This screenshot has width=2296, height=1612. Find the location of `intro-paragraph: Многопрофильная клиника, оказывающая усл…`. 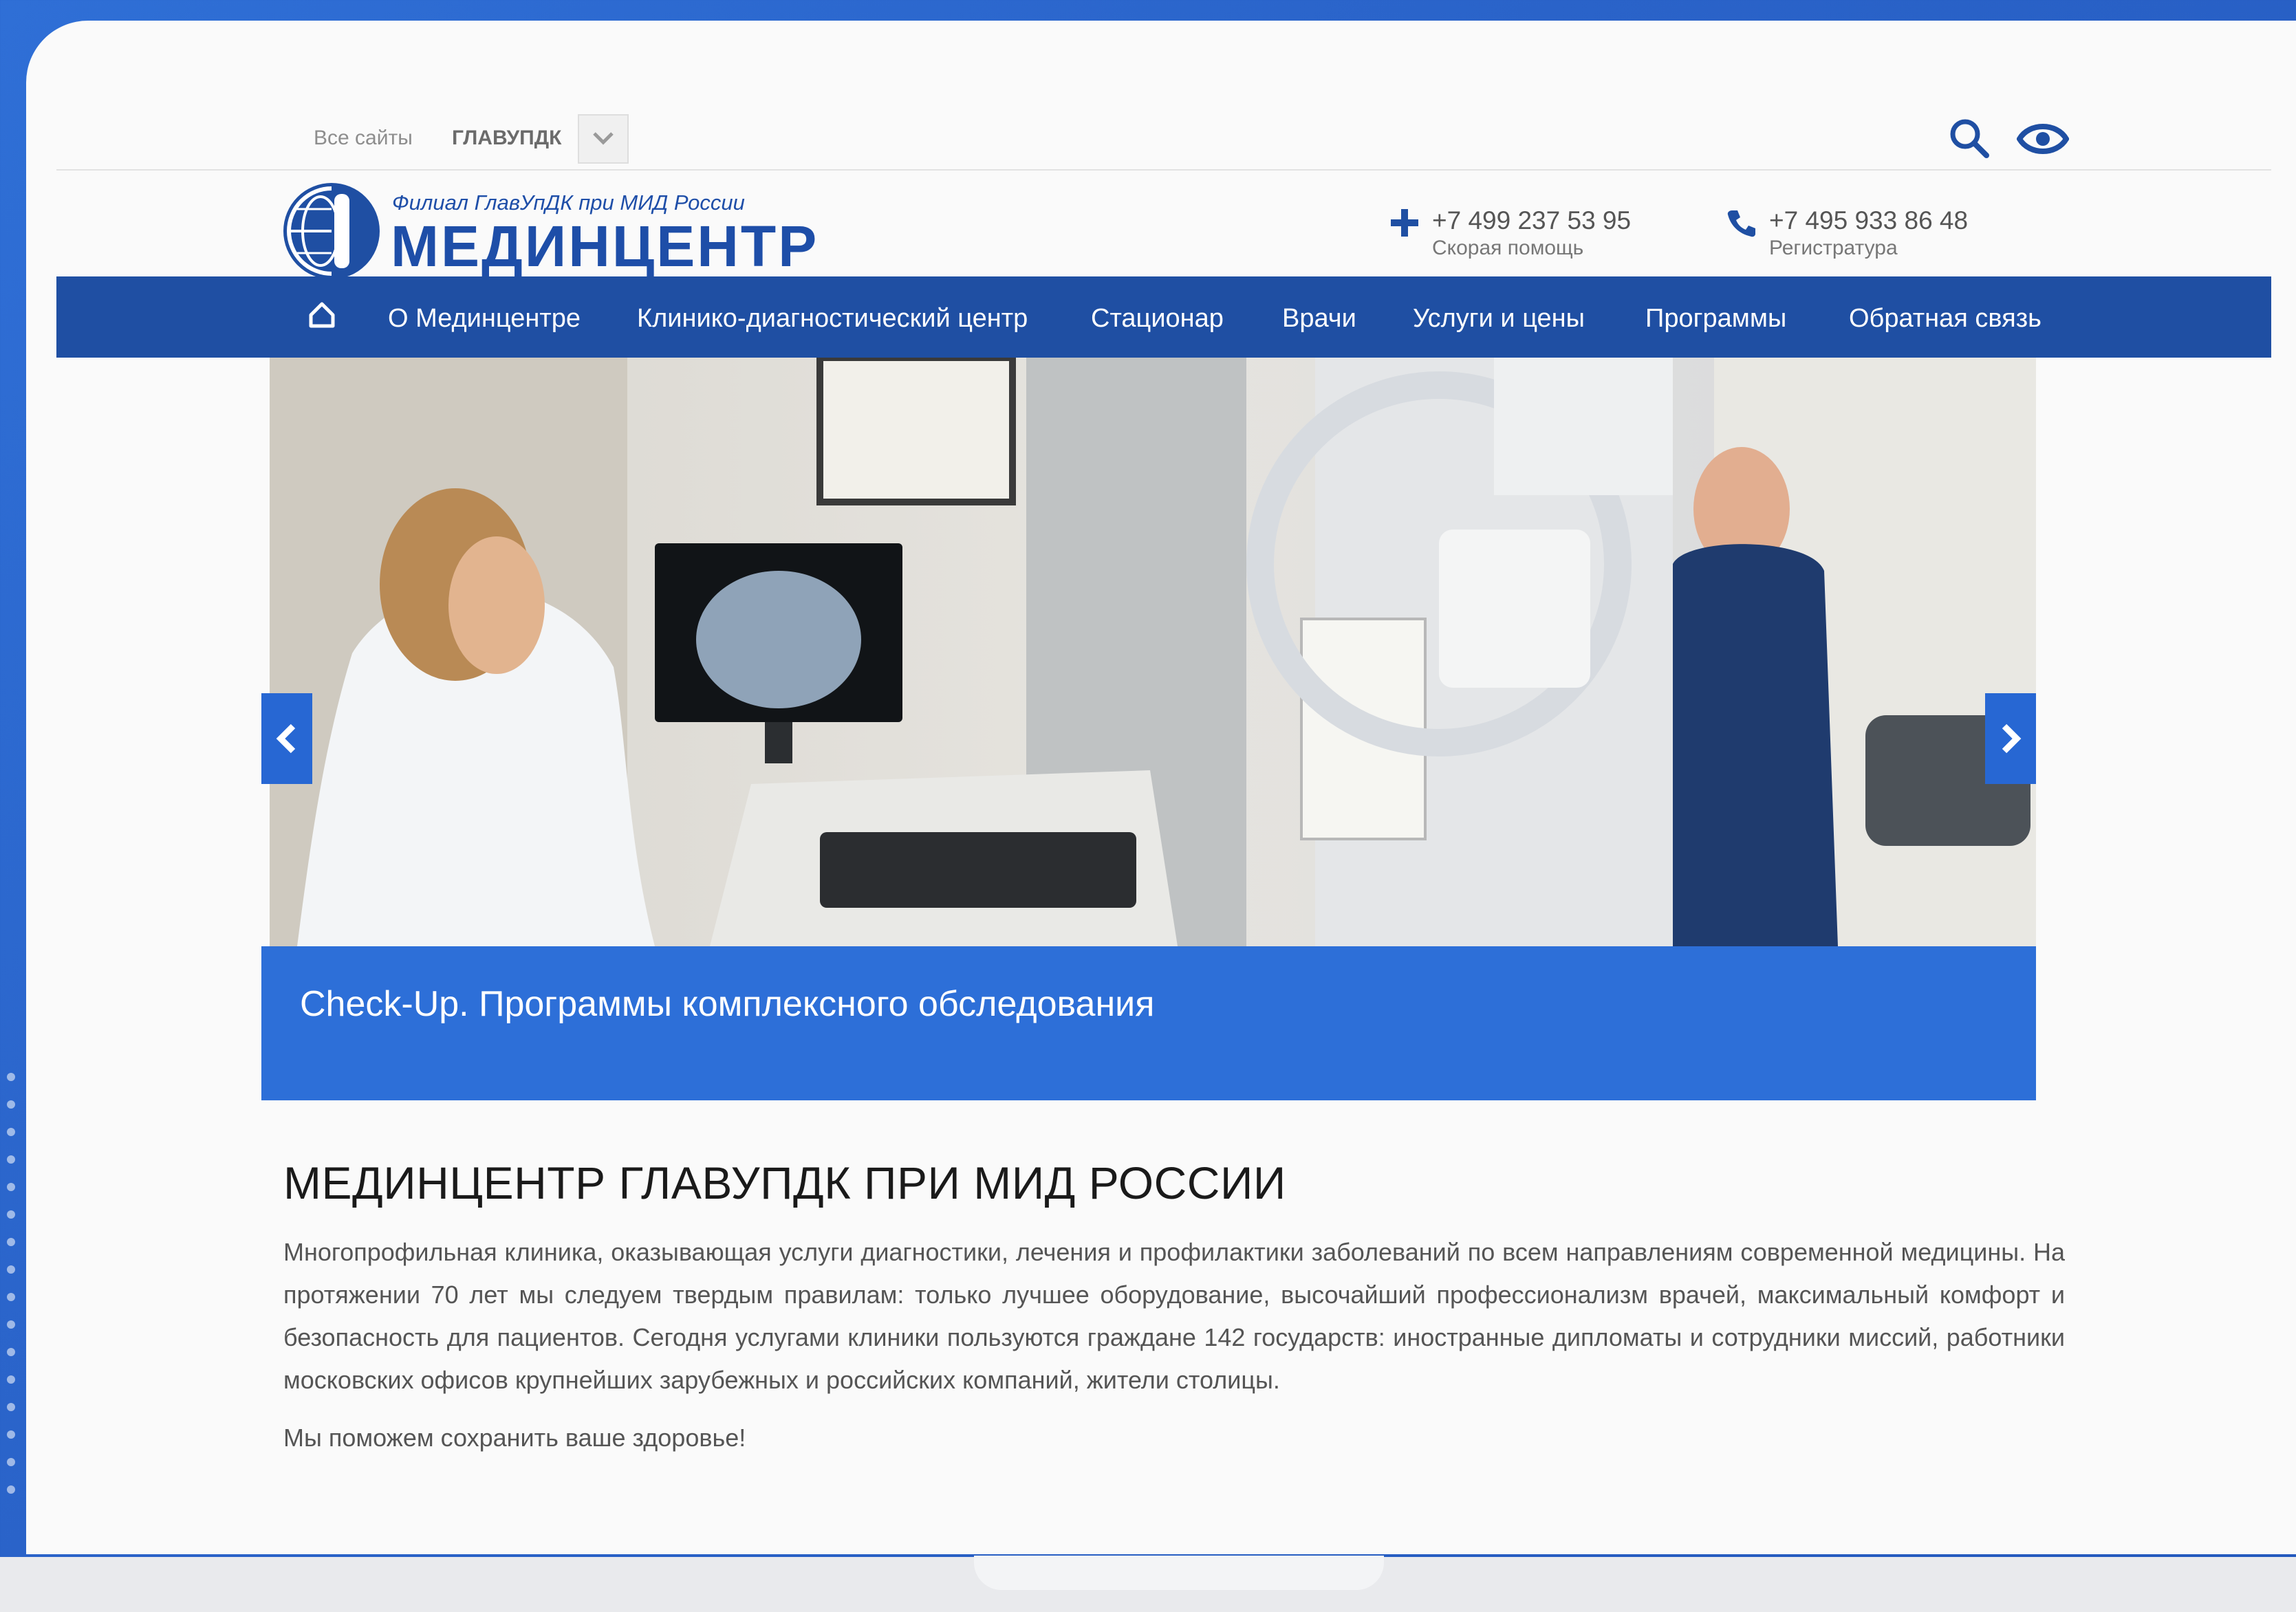

intro-paragraph: Многопрофильная клиника, оказывающая усл… is located at coordinates (1174, 1316).